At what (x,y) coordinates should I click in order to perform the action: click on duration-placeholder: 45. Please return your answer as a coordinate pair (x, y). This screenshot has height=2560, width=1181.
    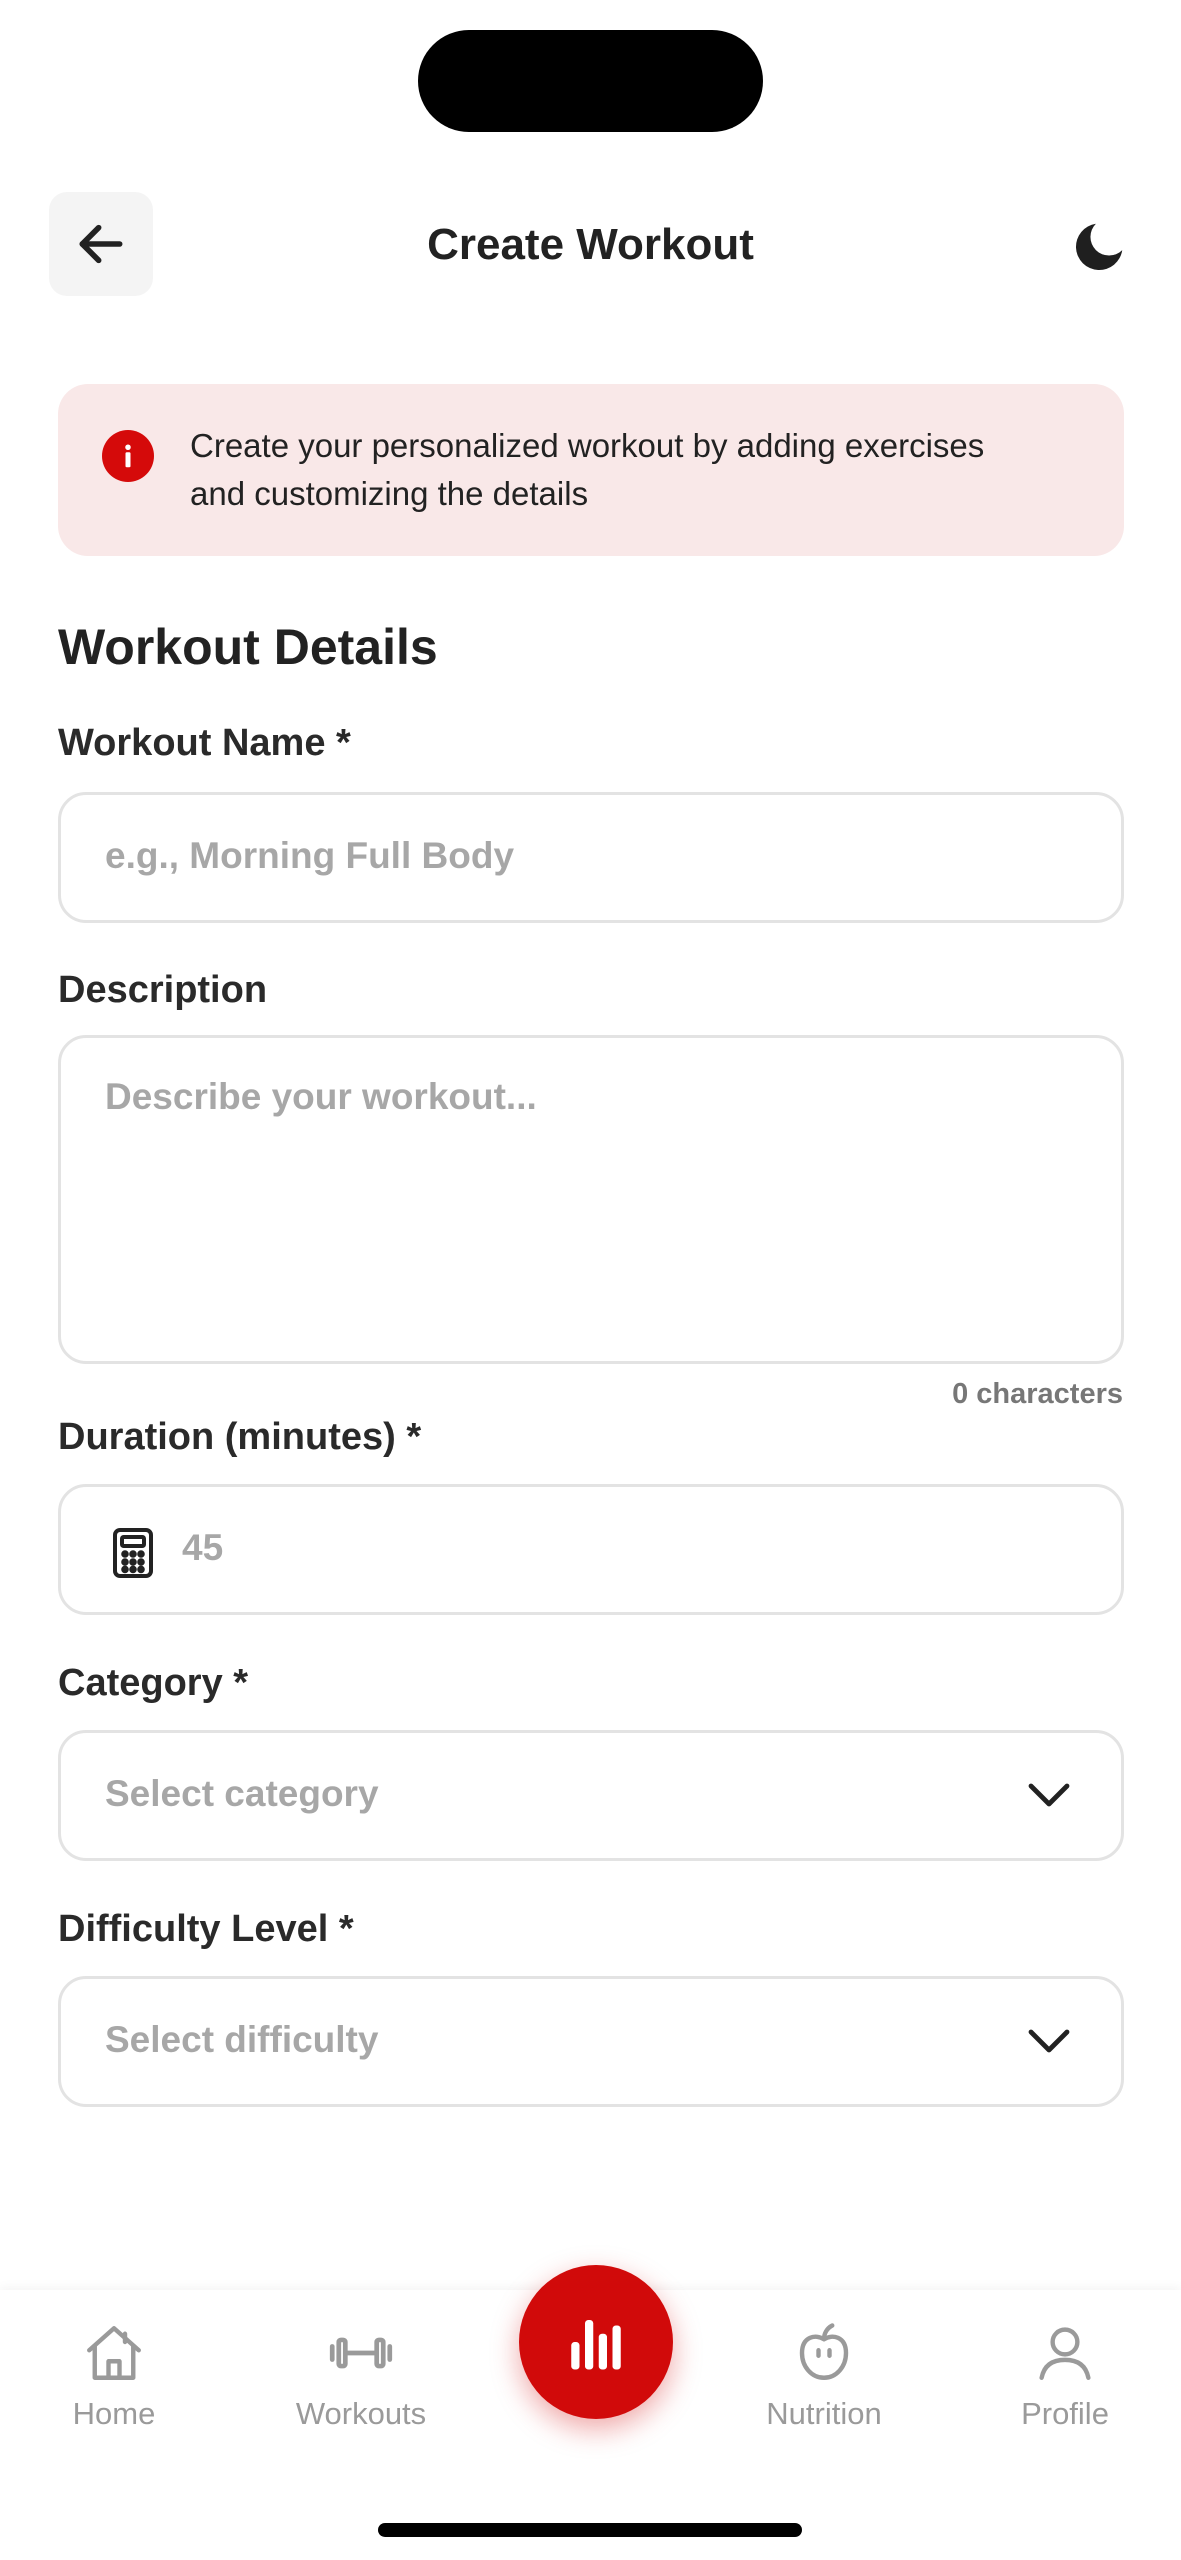
    Looking at the image, I should click on (203, 1547).